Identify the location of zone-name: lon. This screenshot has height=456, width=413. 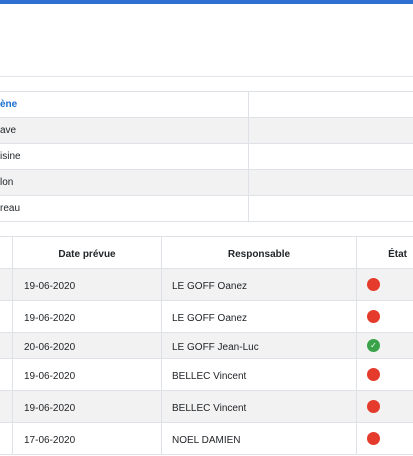
(124, 182).